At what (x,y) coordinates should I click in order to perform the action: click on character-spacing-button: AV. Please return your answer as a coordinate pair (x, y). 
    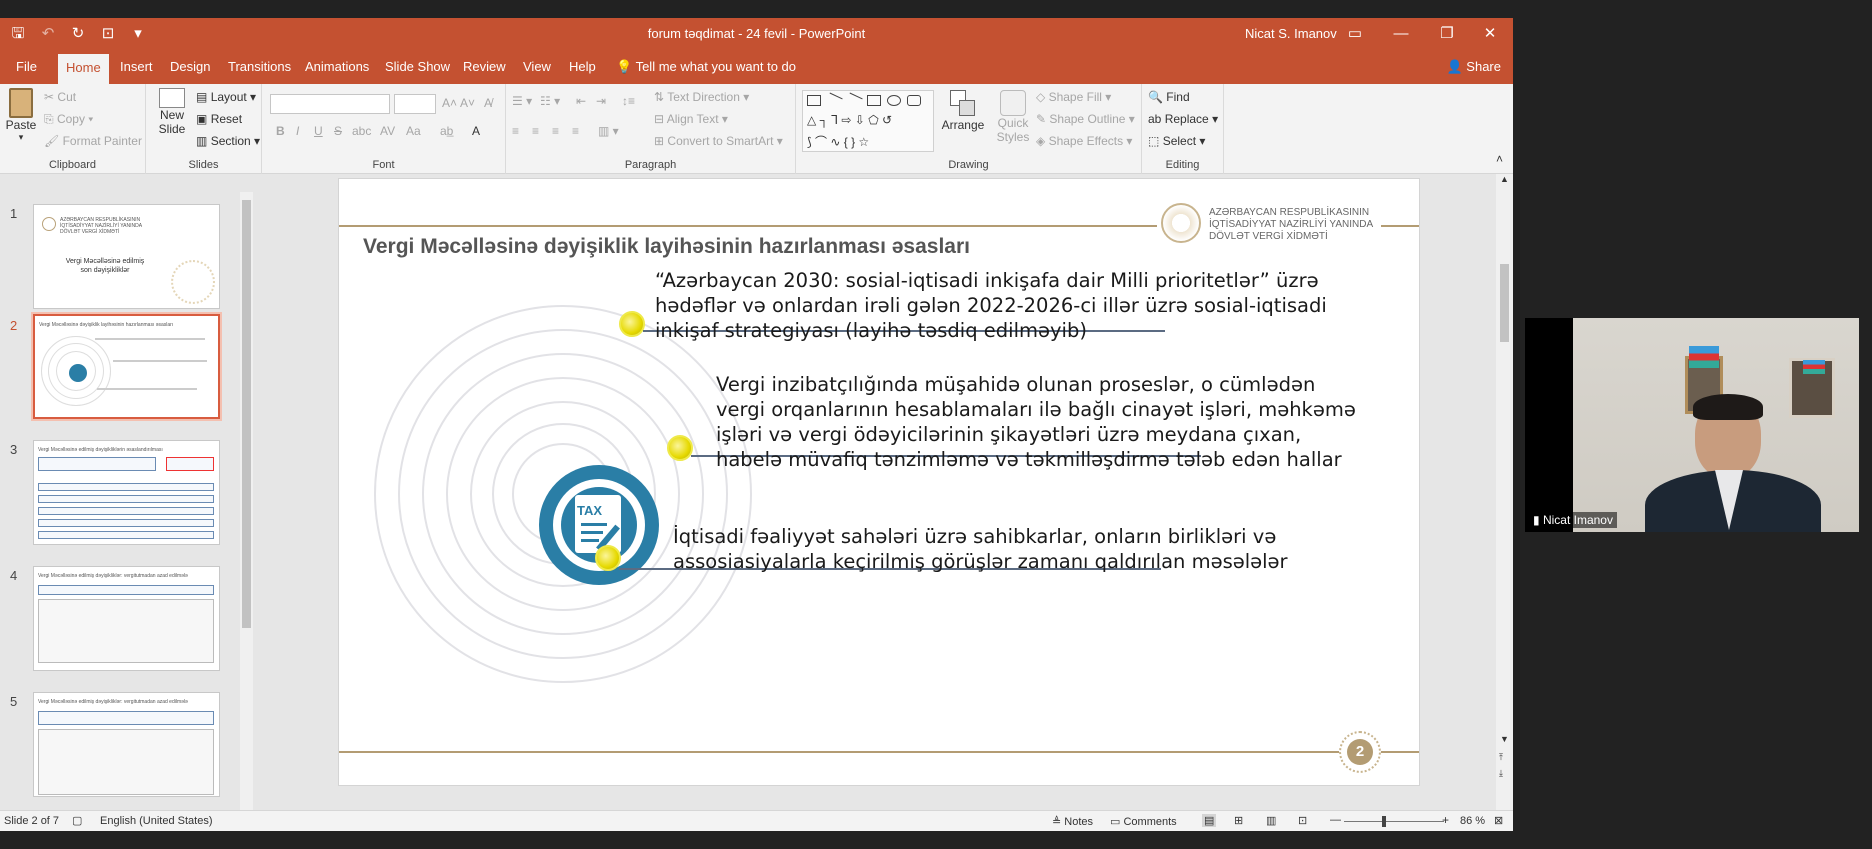
    Looking at the image, I should click on (387, 131).